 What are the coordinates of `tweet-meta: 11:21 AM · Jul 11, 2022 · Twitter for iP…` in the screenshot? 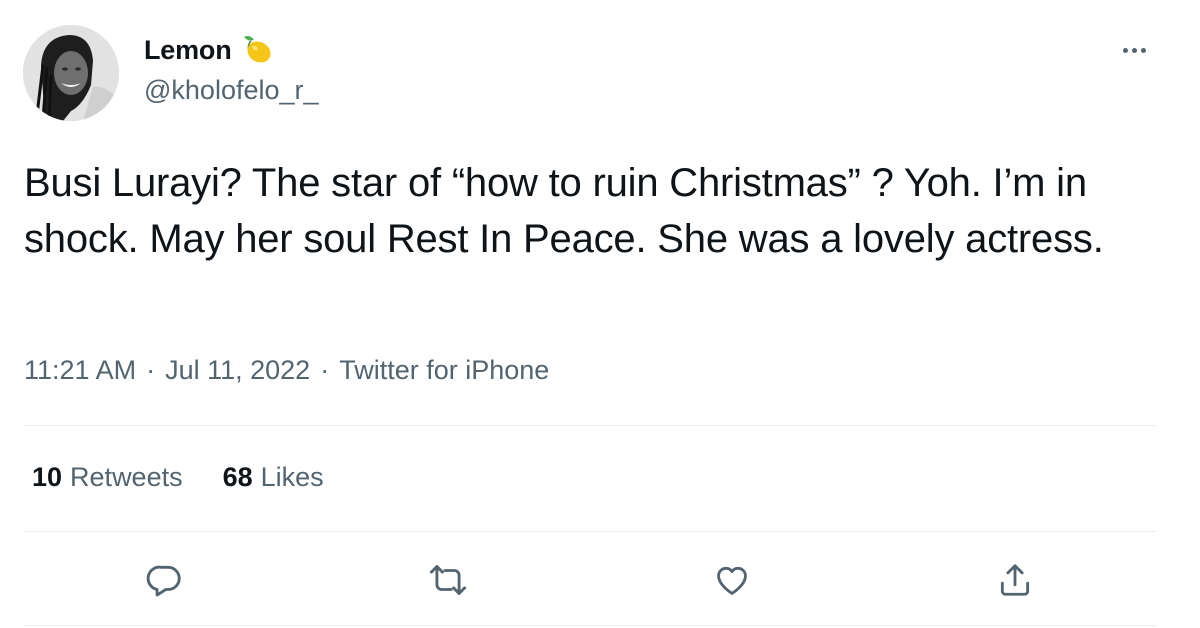 It's located at (286, 370).